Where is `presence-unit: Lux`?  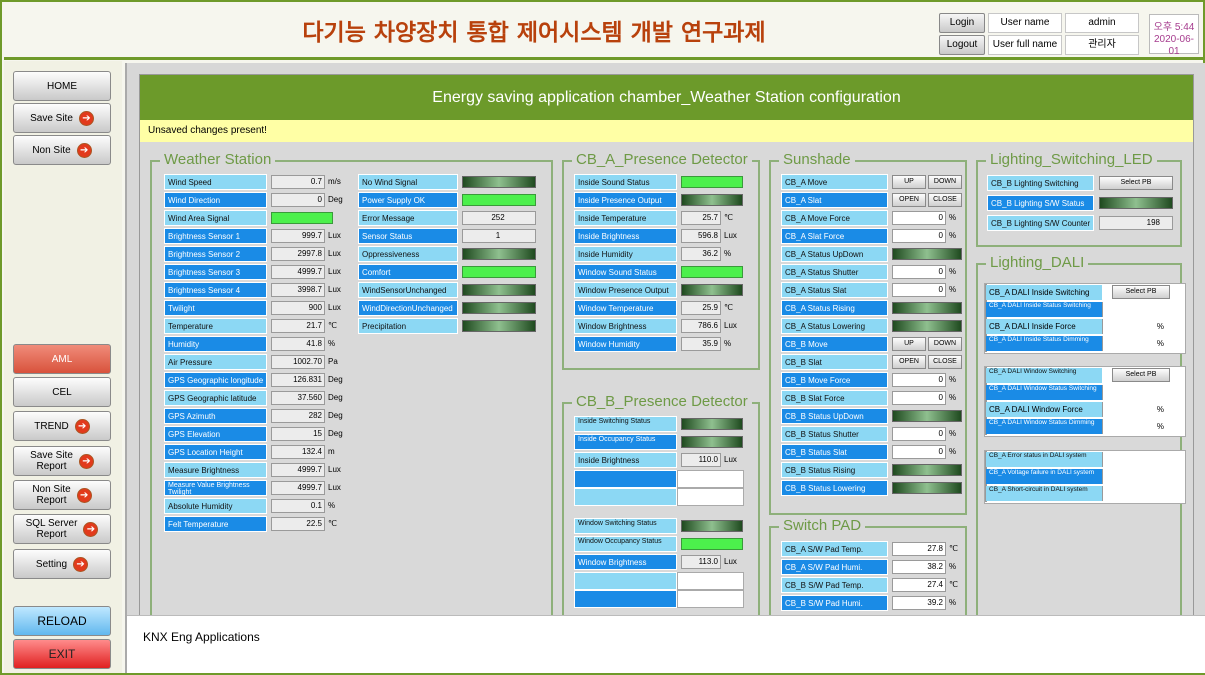
presence-unit: Lux is located at coordinates (730, 325).